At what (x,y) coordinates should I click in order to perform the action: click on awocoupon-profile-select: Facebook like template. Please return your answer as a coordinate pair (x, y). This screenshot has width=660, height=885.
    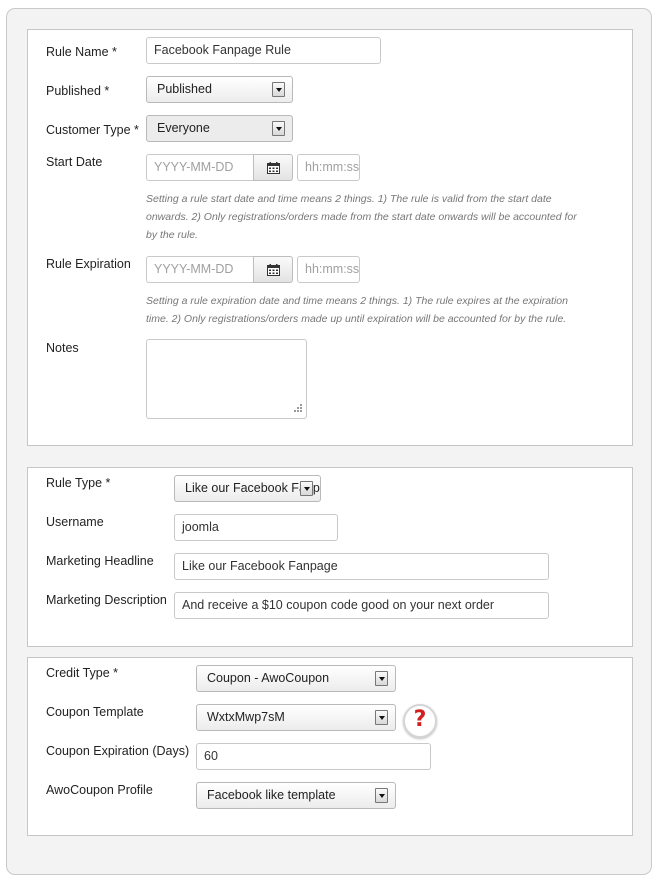
    Looking at the image, I should click on (296, 795).